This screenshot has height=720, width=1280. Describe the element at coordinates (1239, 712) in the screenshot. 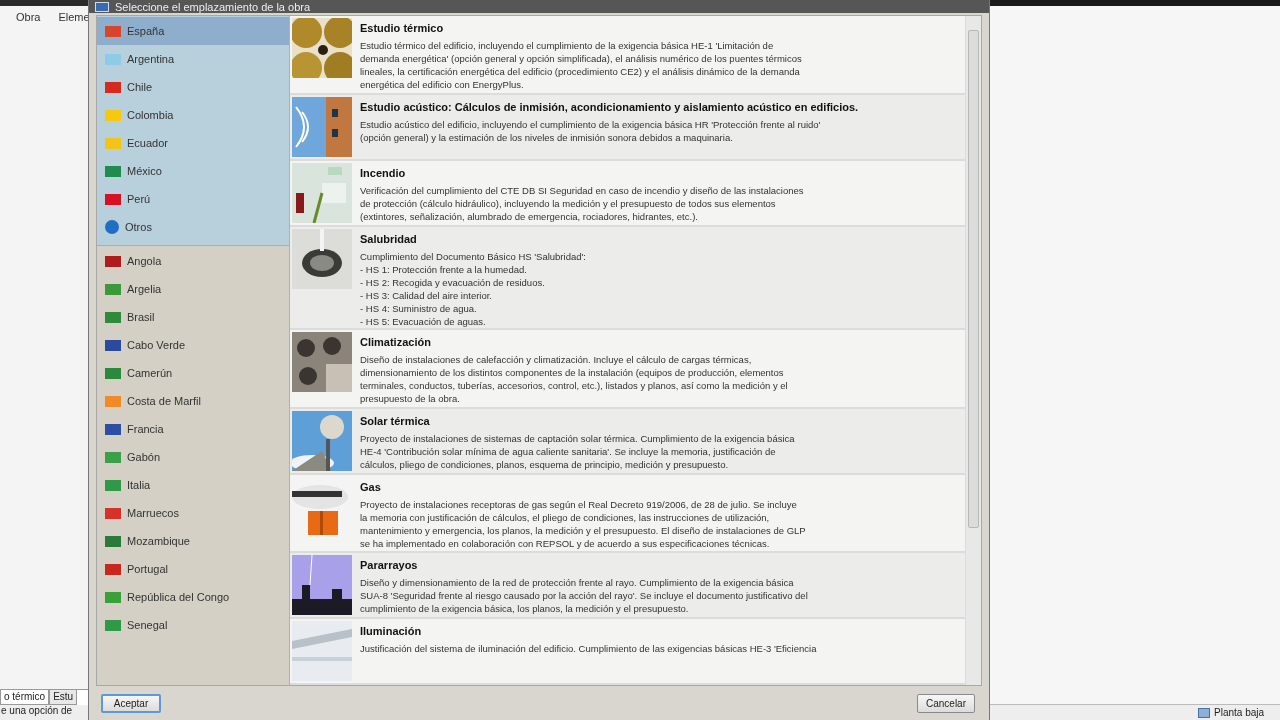

I see `status-text: Planta baja` at that location.